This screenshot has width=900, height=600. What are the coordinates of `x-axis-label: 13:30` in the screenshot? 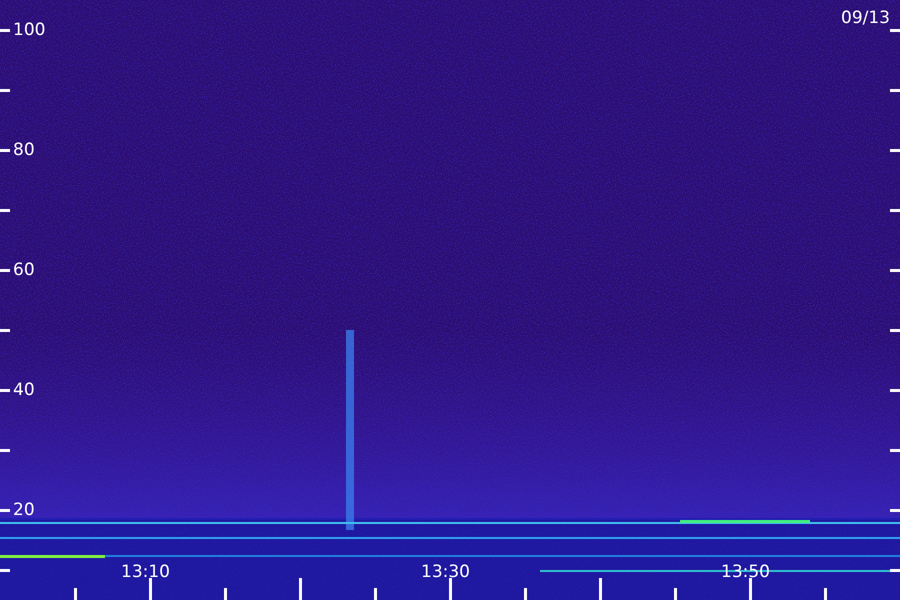 It's located at (445, 572).